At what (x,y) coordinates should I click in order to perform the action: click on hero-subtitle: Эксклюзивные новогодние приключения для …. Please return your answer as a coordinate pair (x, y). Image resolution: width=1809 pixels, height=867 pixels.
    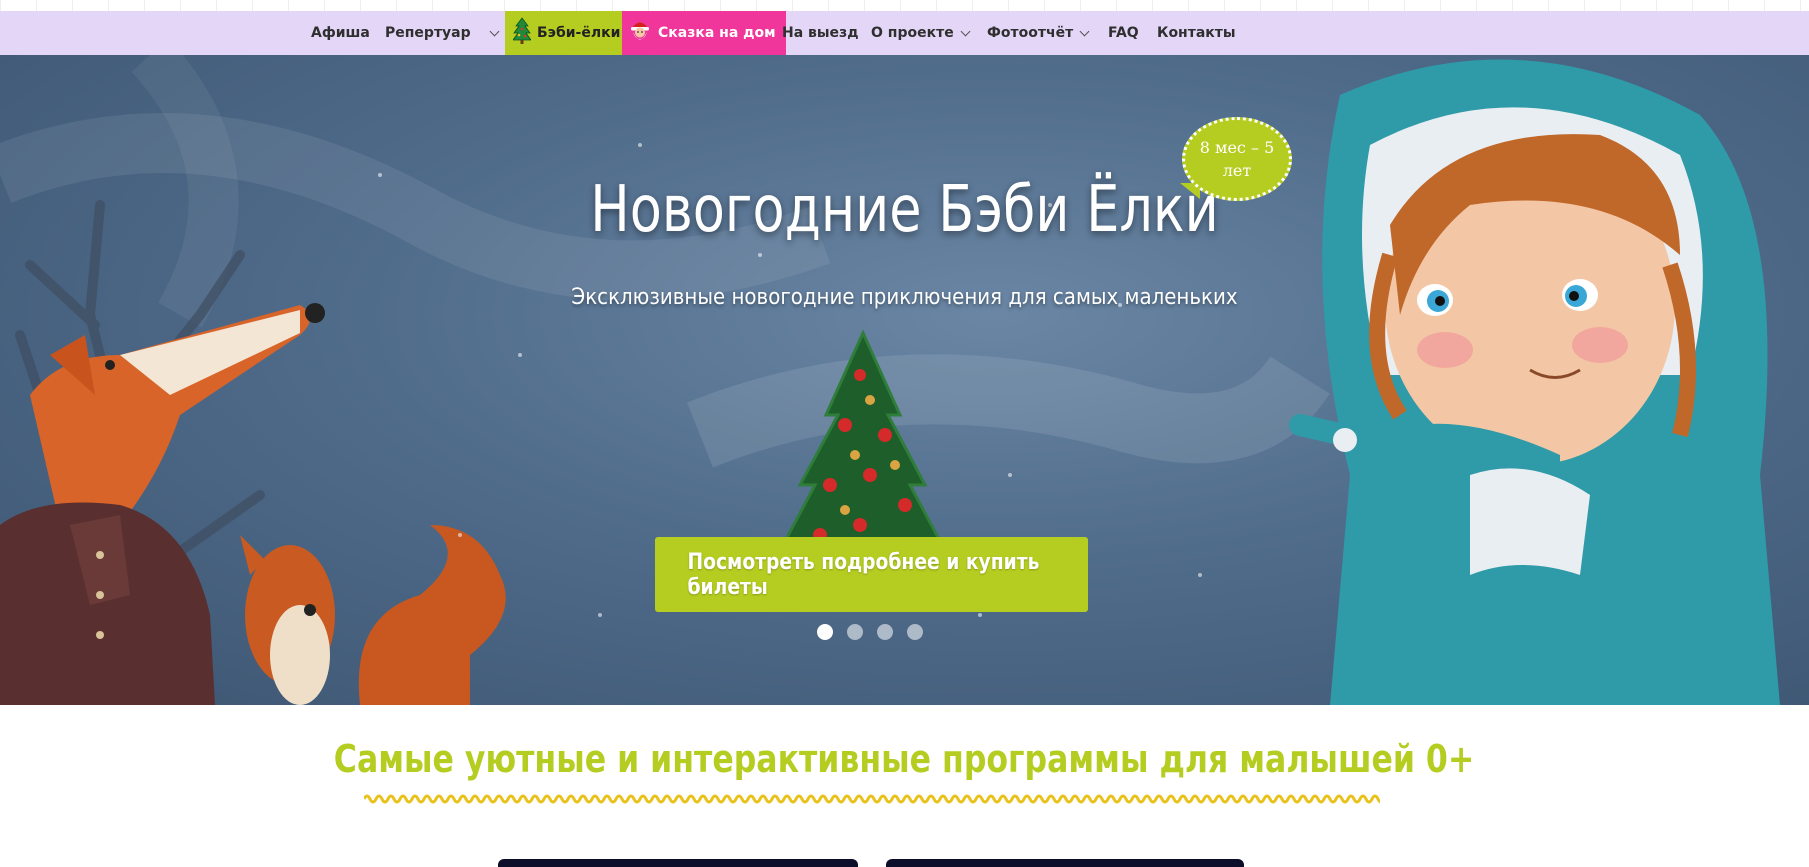
    Looking at the image, I should click on (904, 297).